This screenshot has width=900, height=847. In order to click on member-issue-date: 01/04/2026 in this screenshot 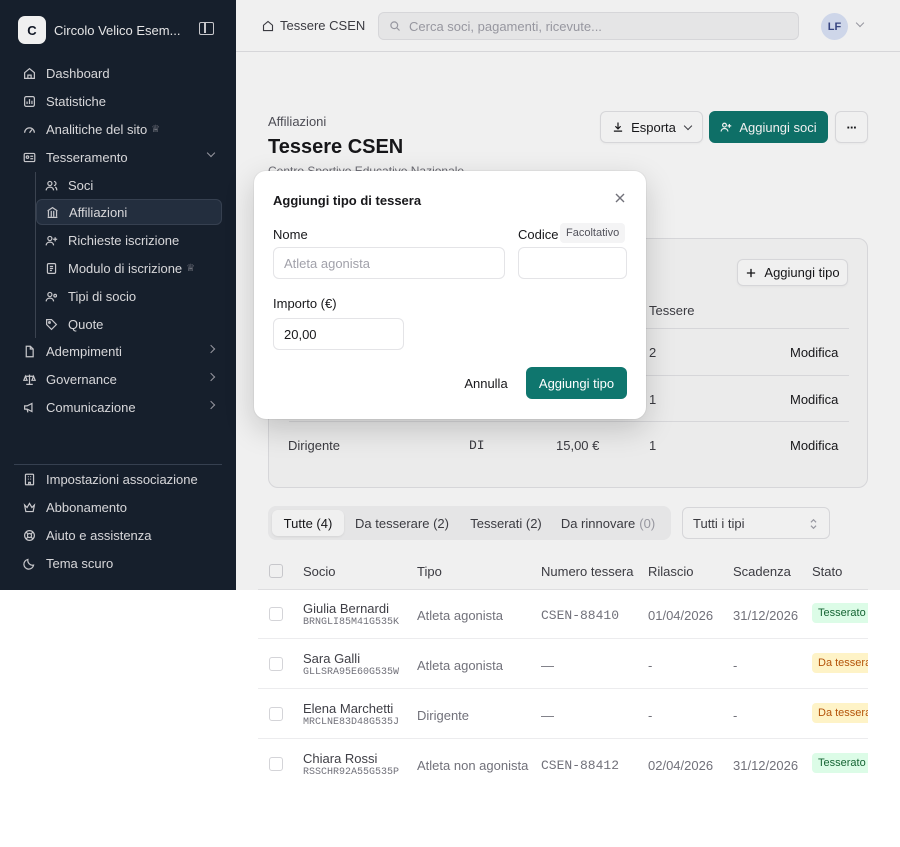, I will do `click(681, 615)`.